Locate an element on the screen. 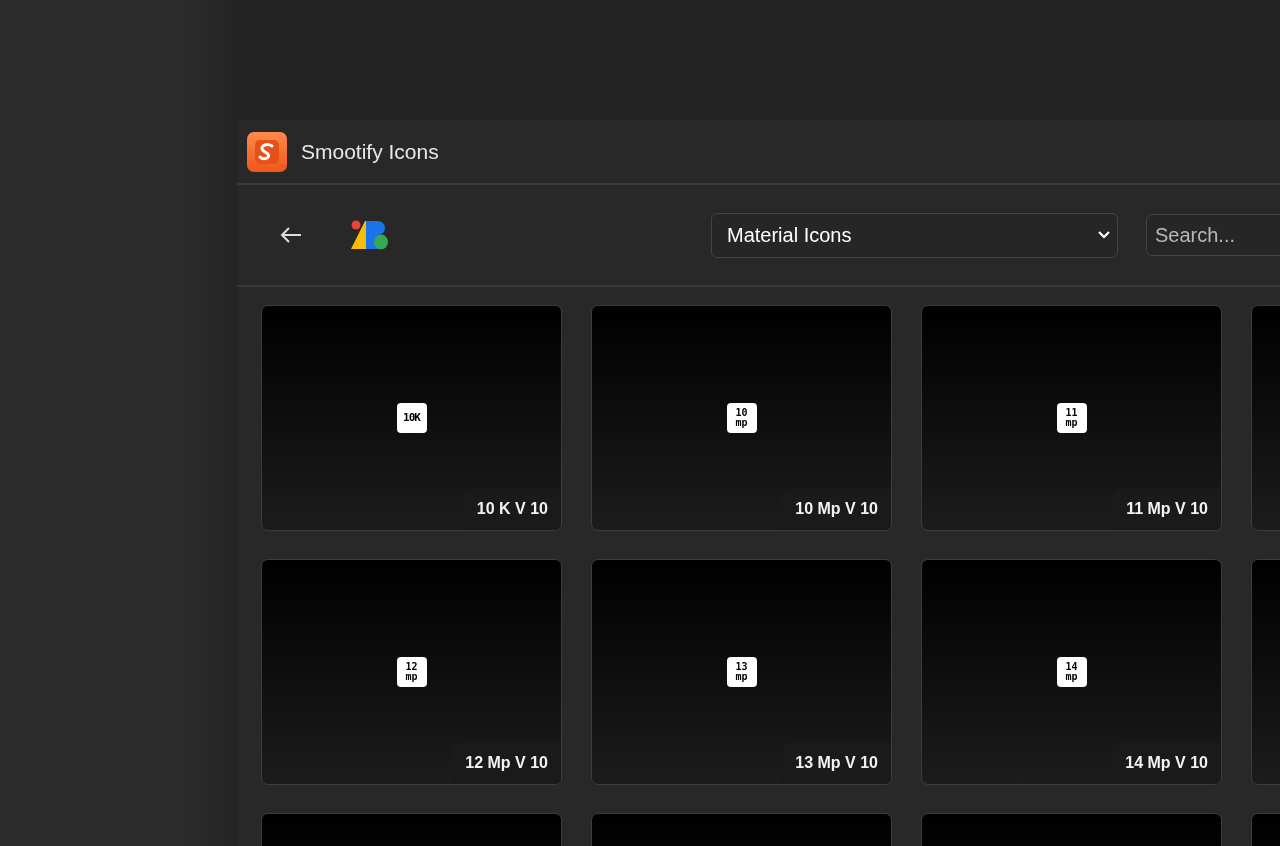  icon-card: 11 mp 11 Mp V 10 is located at coordinates (1071, 418).